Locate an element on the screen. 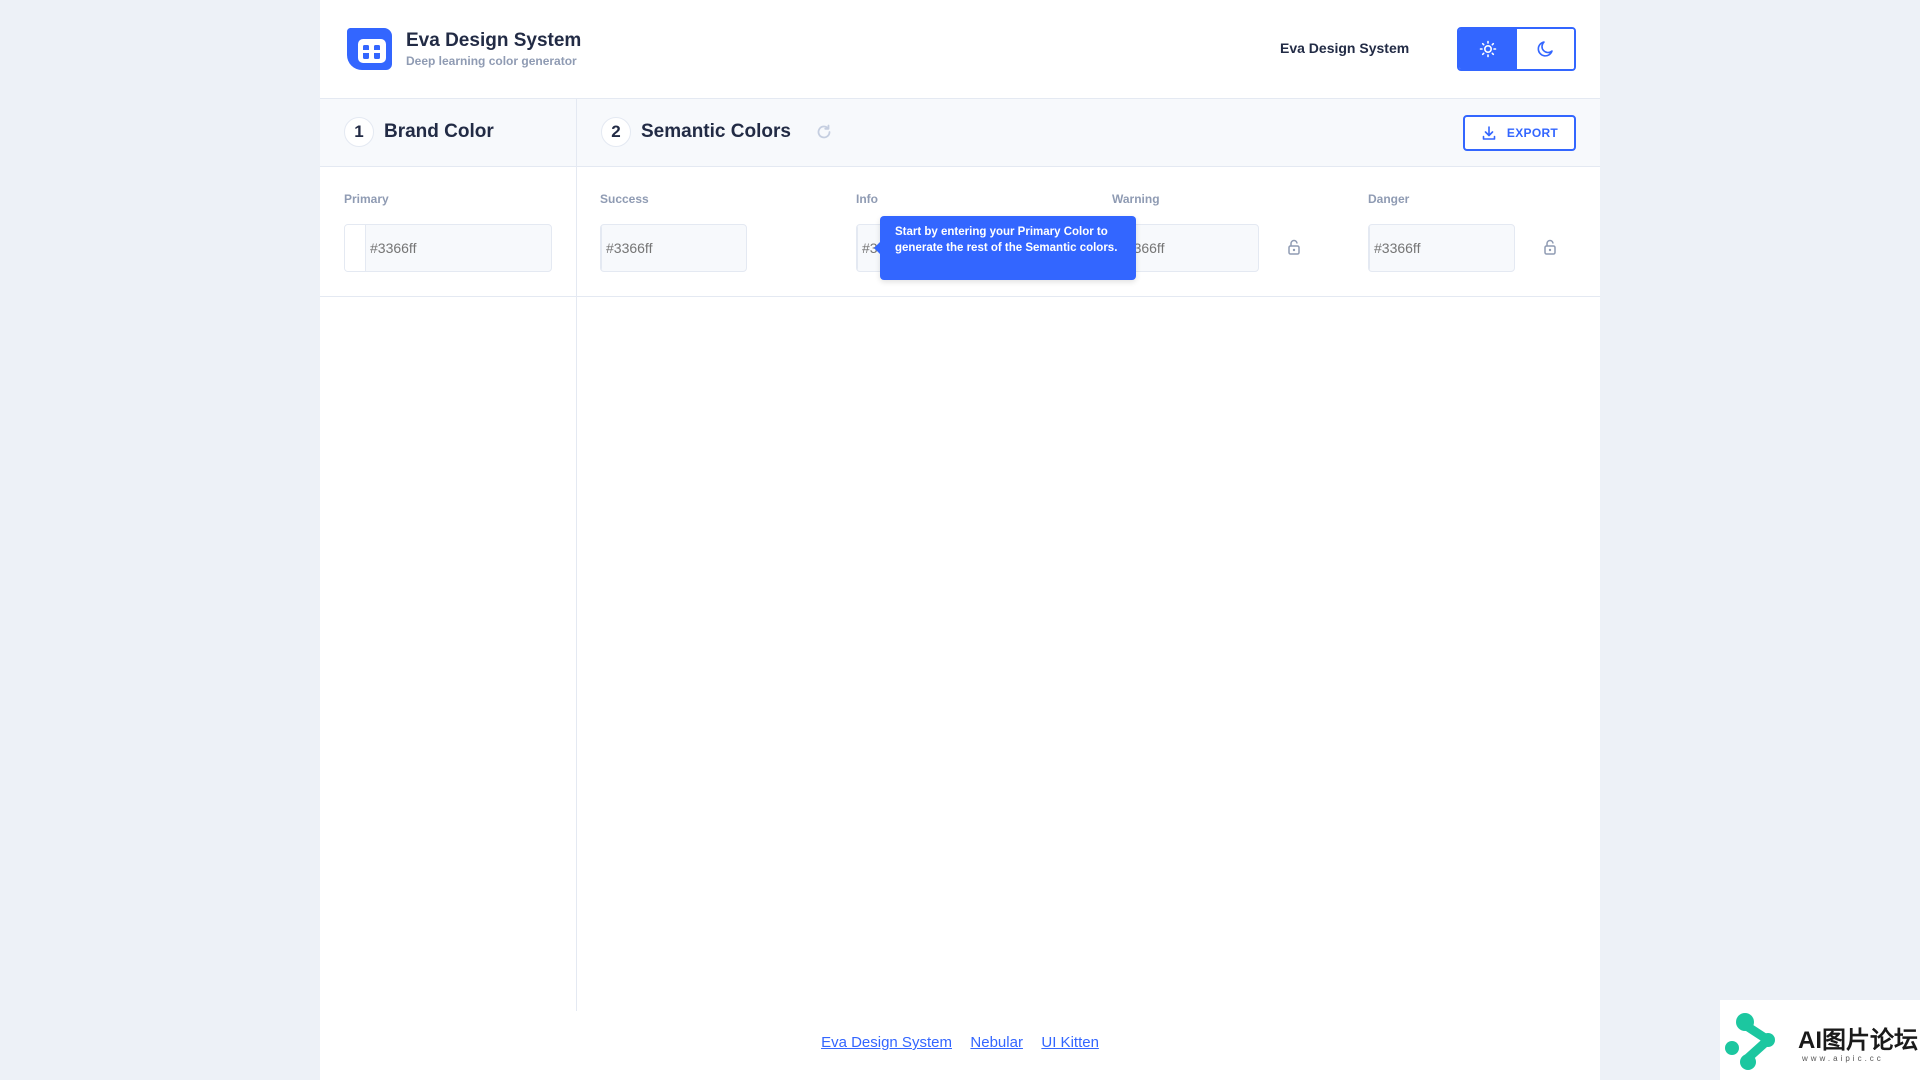 Image resolution: width=1920 pixels, height=1080 pixels. watermark: AI图片论坛 www.aipic.cc is located at coordinates (1820, 1040).